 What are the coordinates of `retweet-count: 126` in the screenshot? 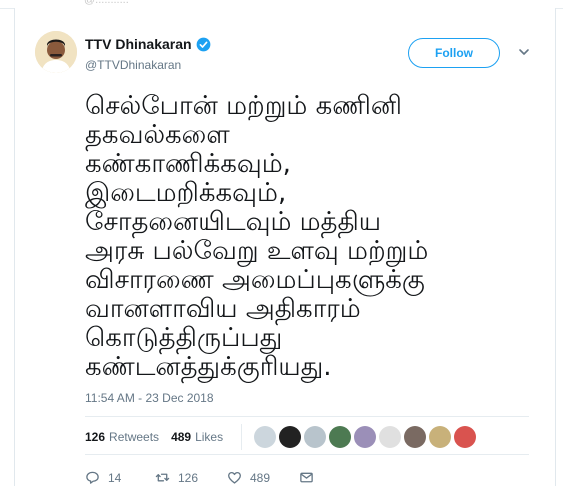 It's located at (188, 477).